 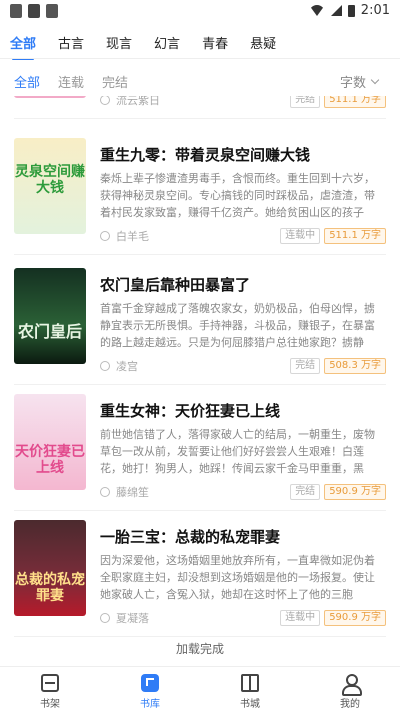 What do you see at coordinates (49, 331) in the screenshot?
I see `cover-text: 农门皇后` at bounding box center [49, 331].